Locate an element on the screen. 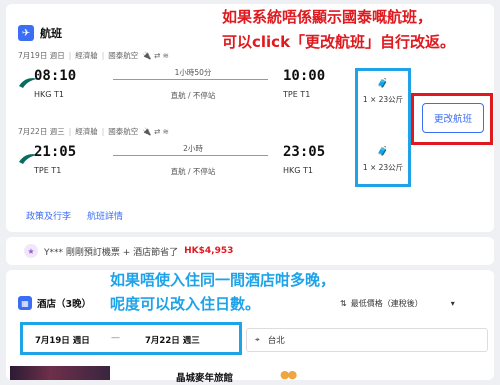 Image resolution: width=500 pixels, height=385 pixels. savings-badge-icon: ★ is located at coordinates (31, 251).